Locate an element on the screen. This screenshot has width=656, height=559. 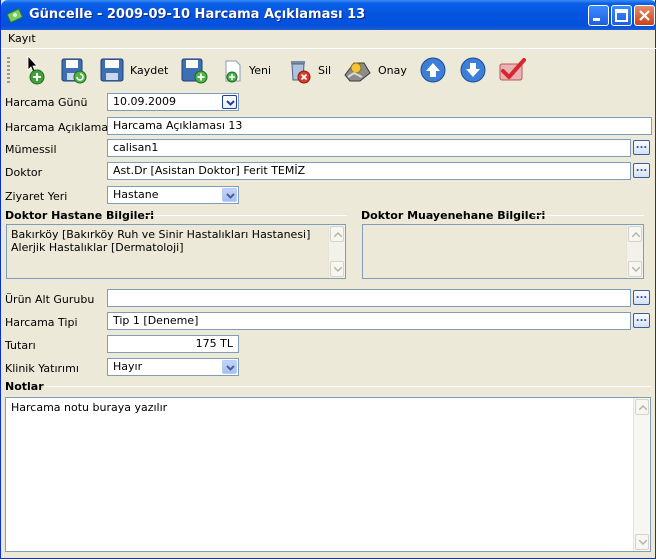
onay-label: Onay is located at coordinates (392, 70).